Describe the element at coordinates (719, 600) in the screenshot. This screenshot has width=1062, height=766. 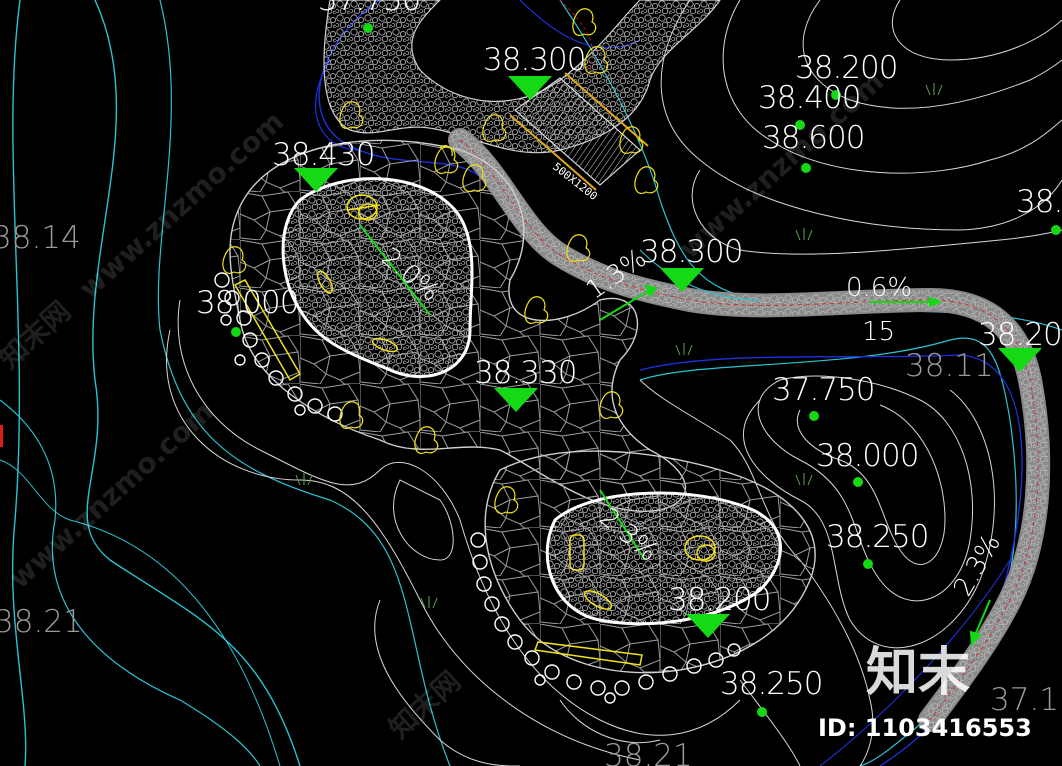
I see `elev-label: 38.200` at that location.